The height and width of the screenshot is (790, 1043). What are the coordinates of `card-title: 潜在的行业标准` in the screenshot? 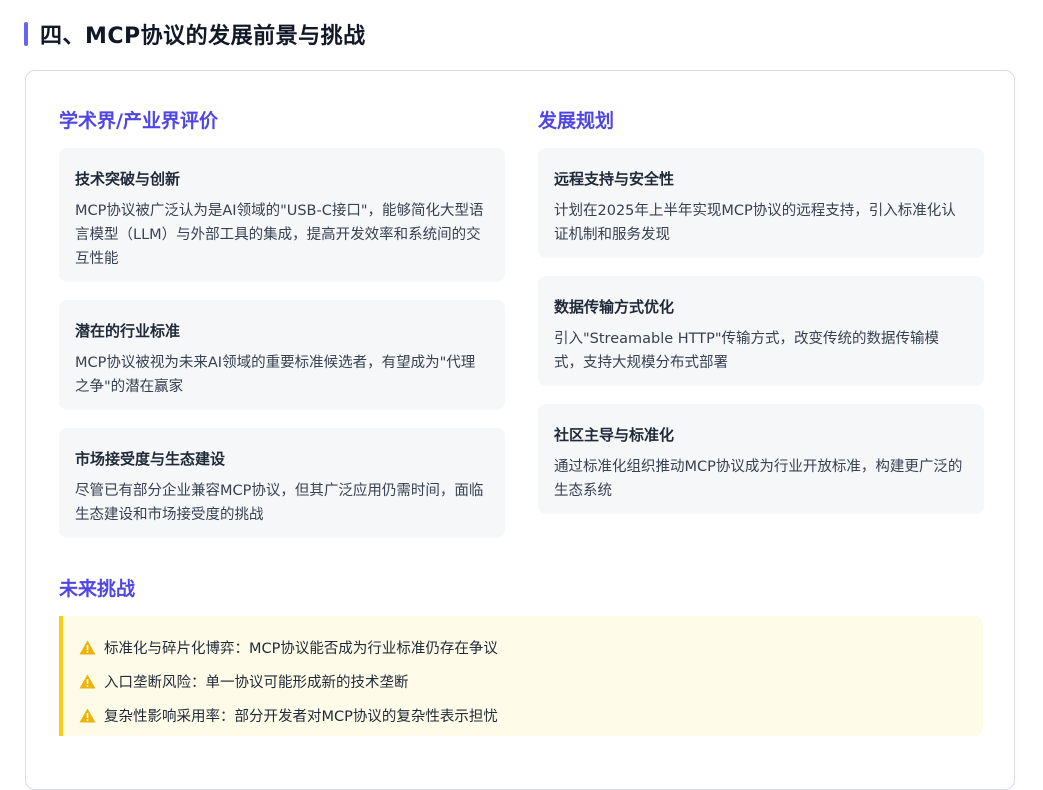 It's located at (128, 331).